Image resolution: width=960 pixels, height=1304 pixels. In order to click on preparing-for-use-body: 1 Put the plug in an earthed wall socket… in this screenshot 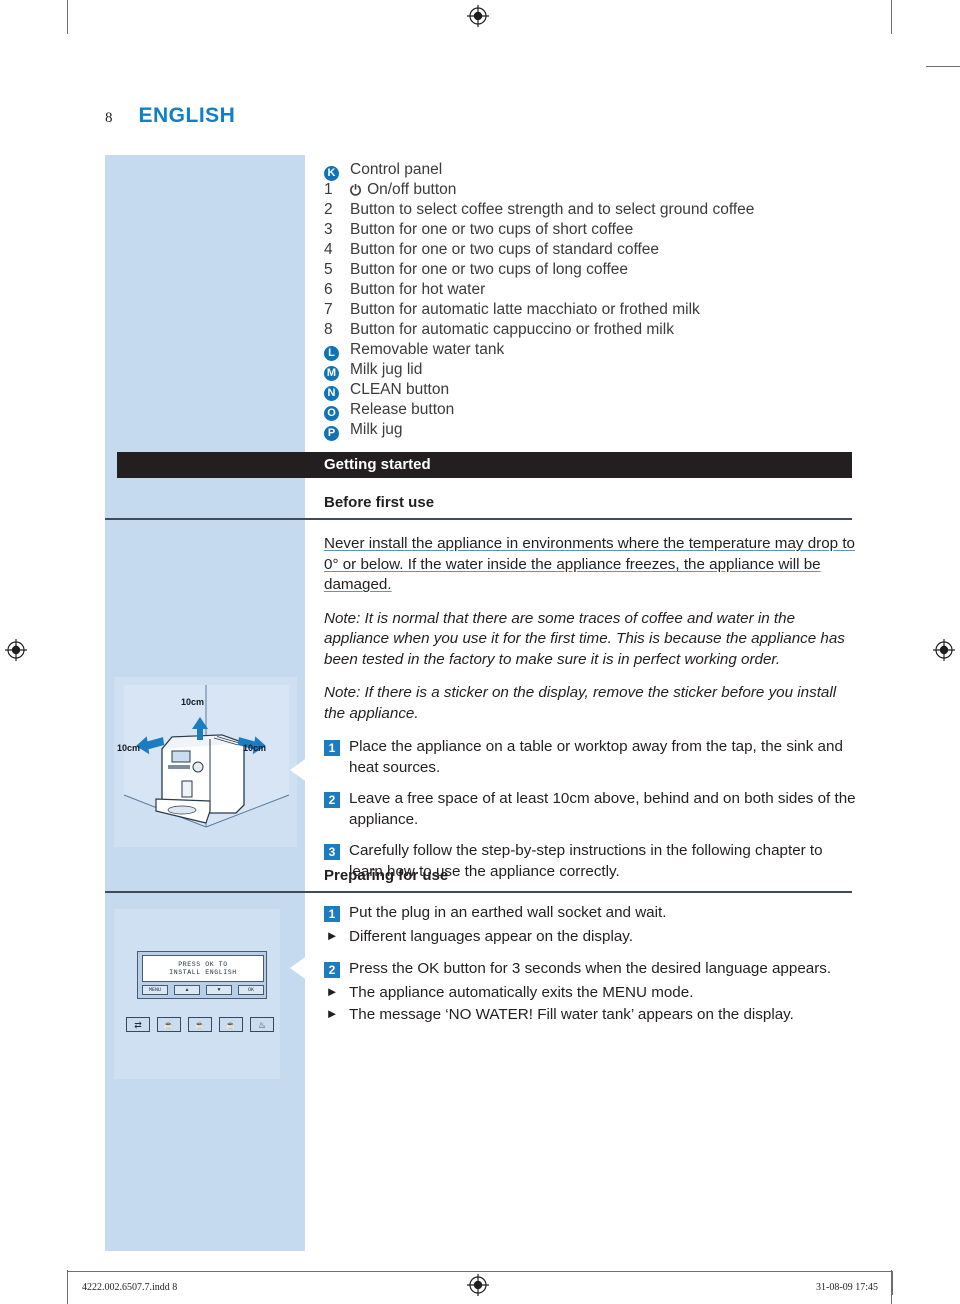, I will do `click(590, 965)`.